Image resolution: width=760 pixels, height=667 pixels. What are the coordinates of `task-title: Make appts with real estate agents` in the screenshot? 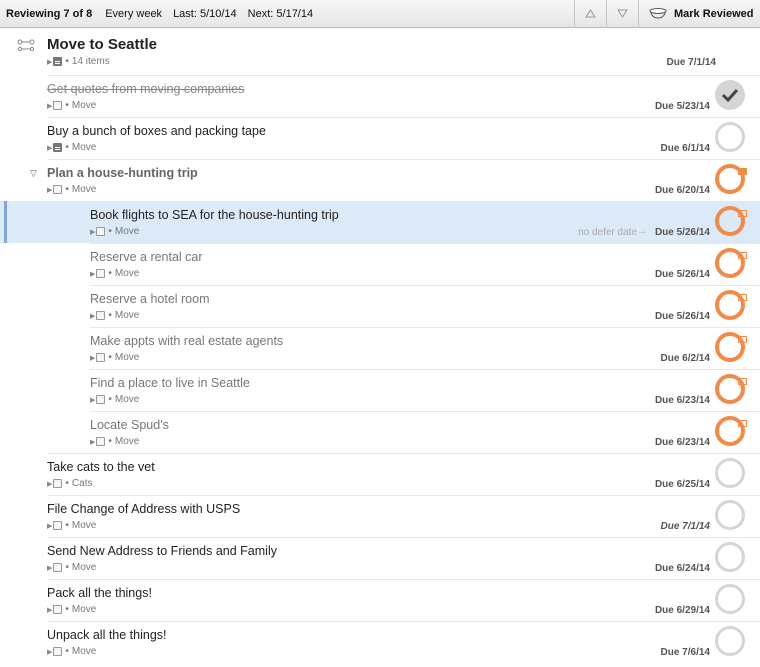 It's located at (186, 341).